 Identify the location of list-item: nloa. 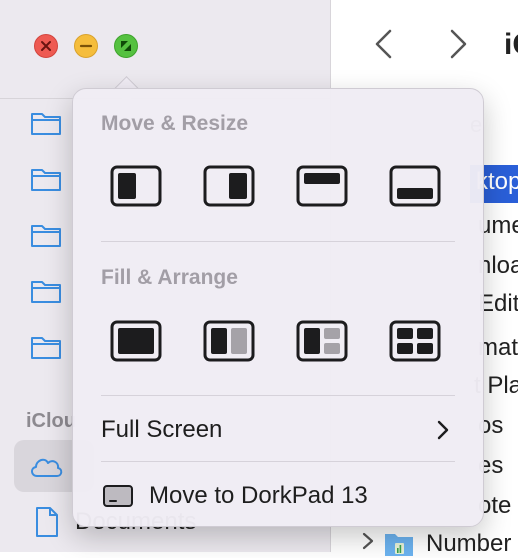
(498, 266).